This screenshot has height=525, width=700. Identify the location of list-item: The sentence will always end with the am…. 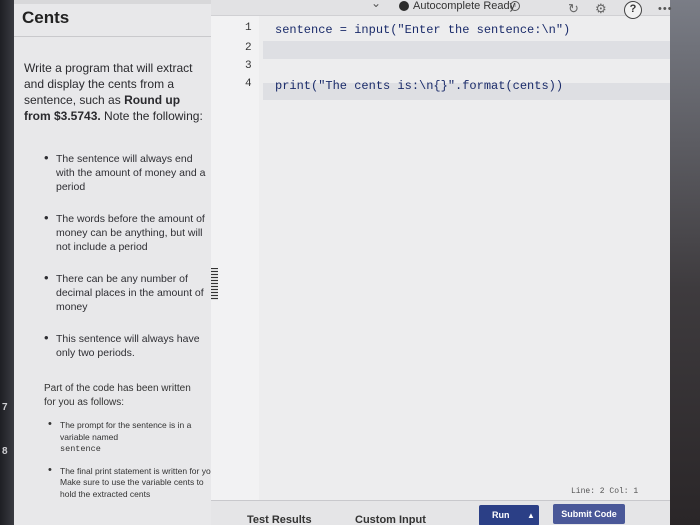
(116, 172).